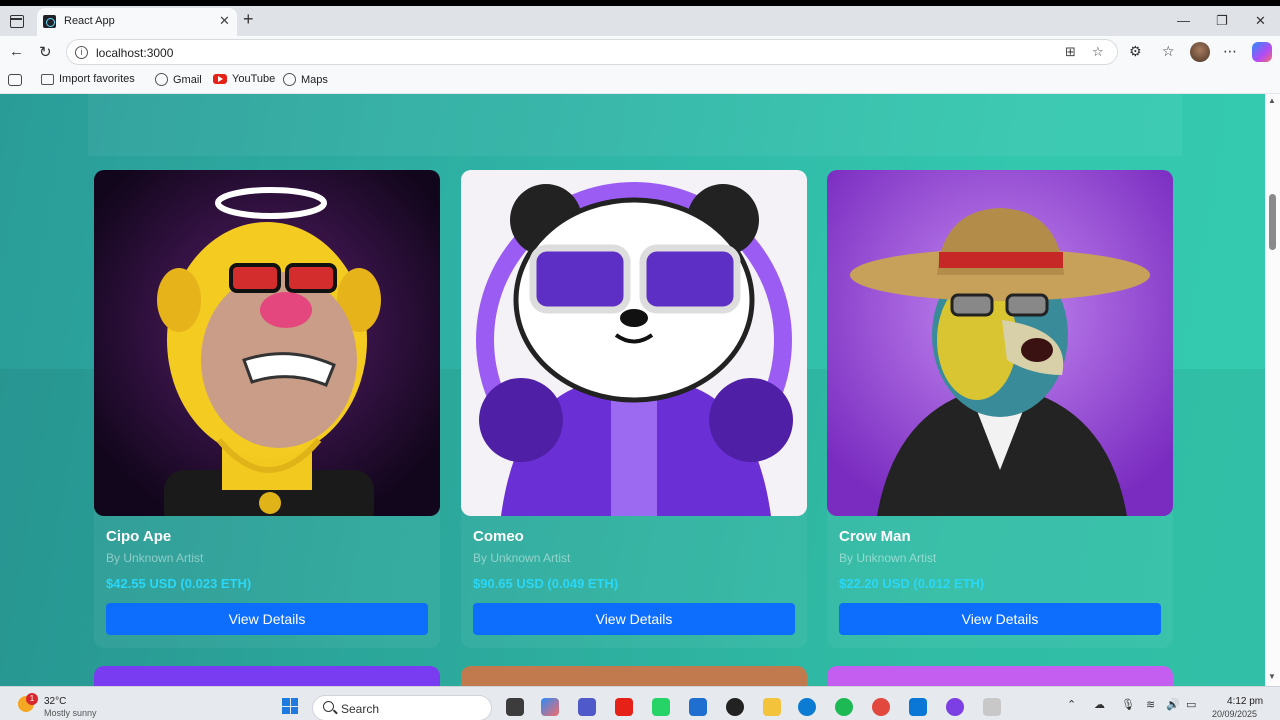 The height and width of the screenshot is (720, 1280). Describe the element at coordinates (844, 707) in the screenshot. I see `spotify-icon` at that location.